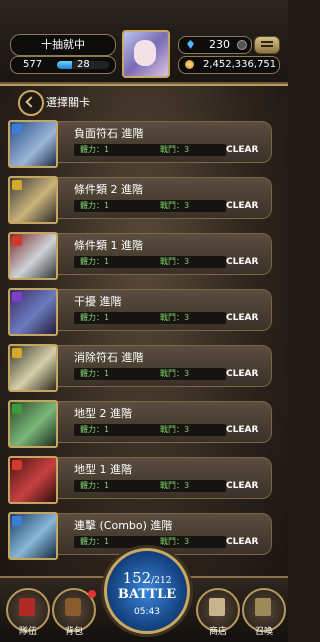  Describe the element at coordinates (33, 64) in the screenshot. I see `level-value: 577` at that location.